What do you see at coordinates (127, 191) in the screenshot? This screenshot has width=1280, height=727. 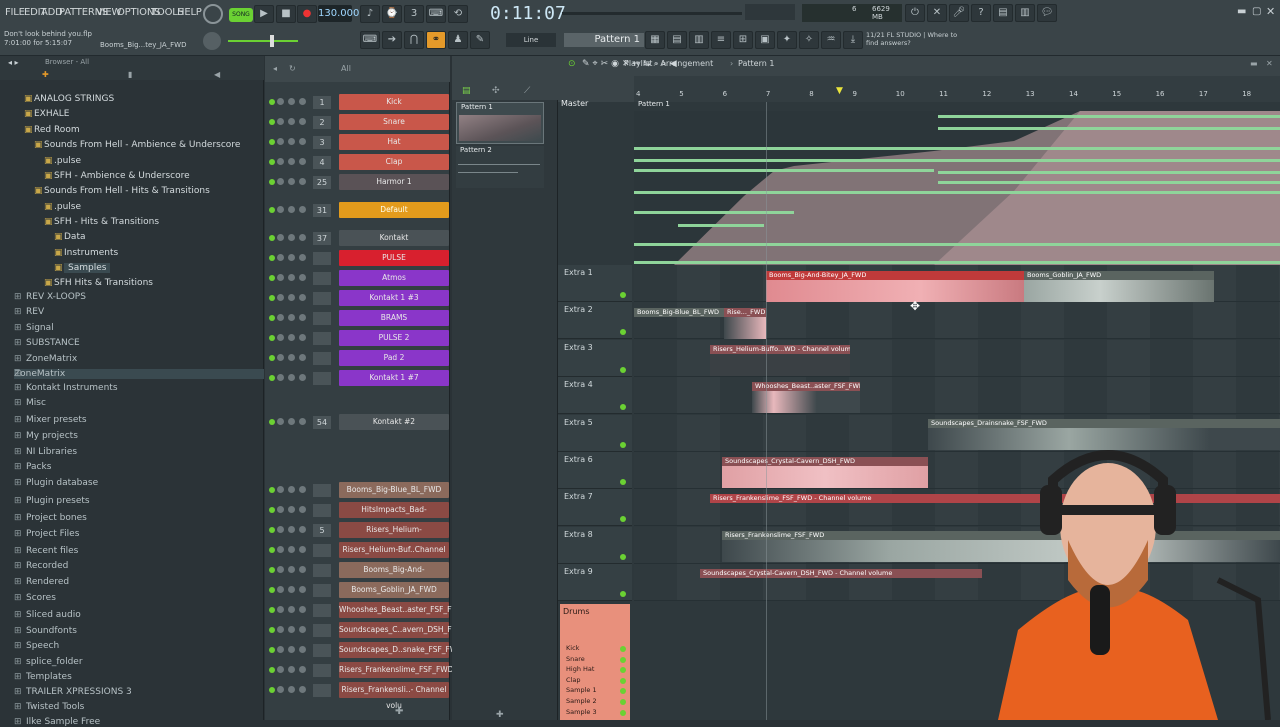 I see `browser-item: Sounds From Hell - Hits & Transitions` at bounding box center [127, 191].